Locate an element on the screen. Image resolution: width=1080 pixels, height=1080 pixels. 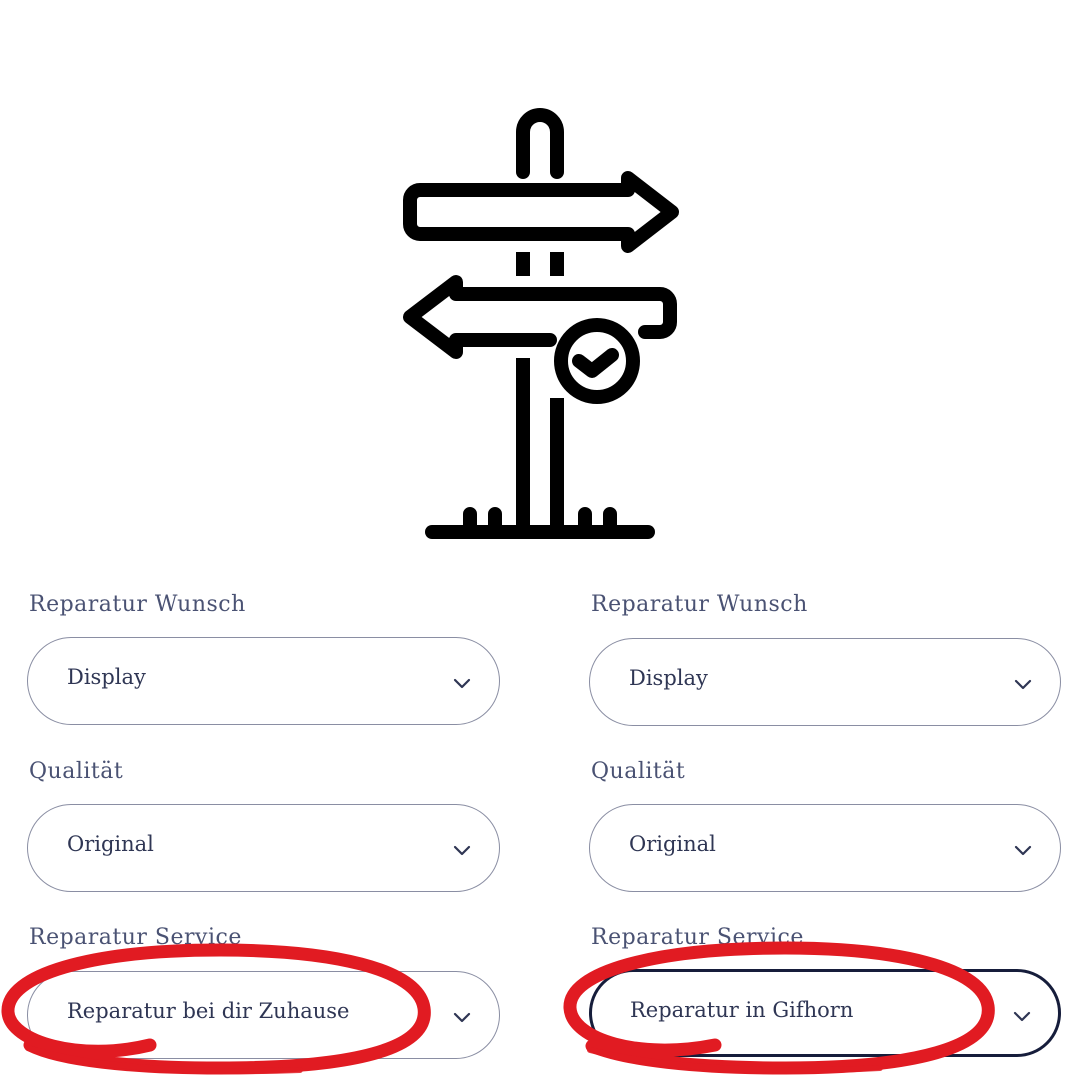
signpost-check-icon is located at coordinates (541, 323).